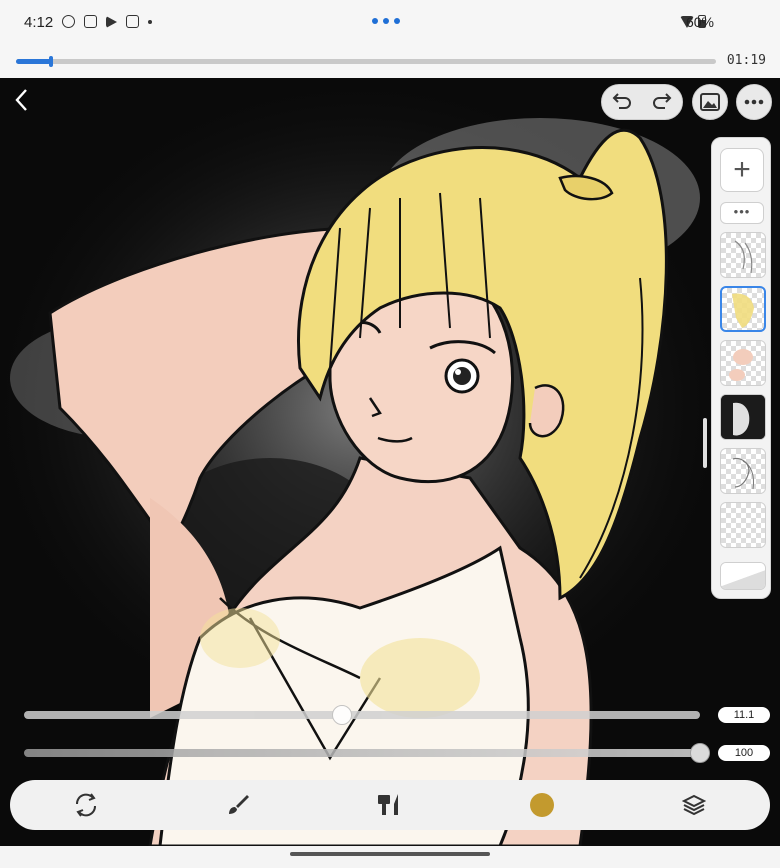 This screenshot has width=780, height=868. I want to click on layers-panel: + •••, so click(741, 368).